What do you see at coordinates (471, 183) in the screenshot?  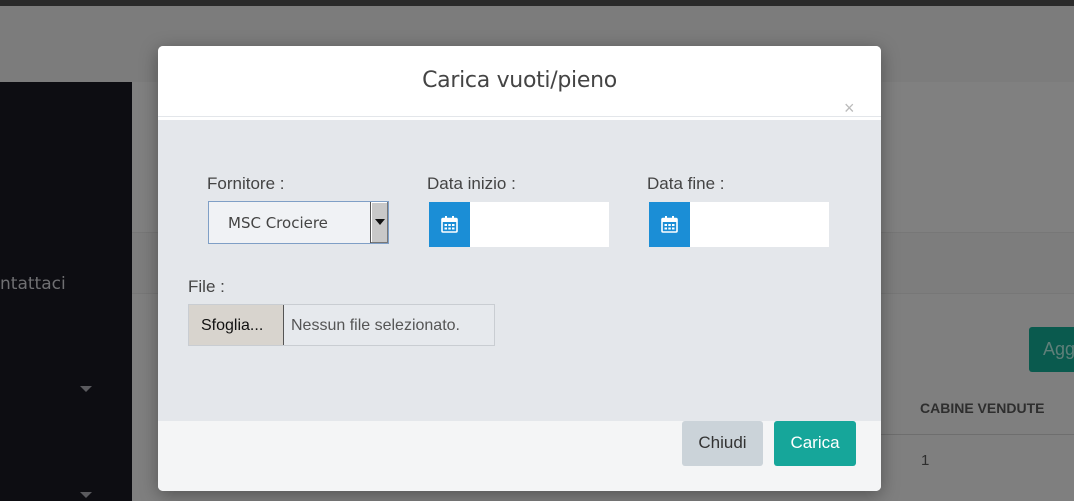 I see `data-inizio-label: Data inizio :` at bounding box center [471, 183].